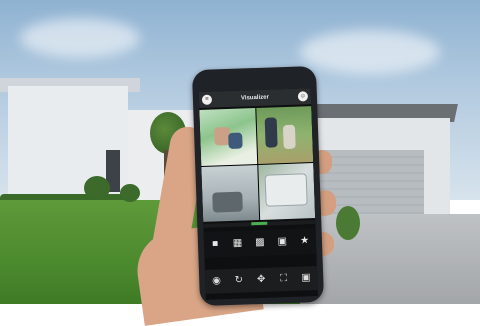 The width and height of the screenshot is (480, 326). I want to click on profile-icon: ☺, so click(303, 96).